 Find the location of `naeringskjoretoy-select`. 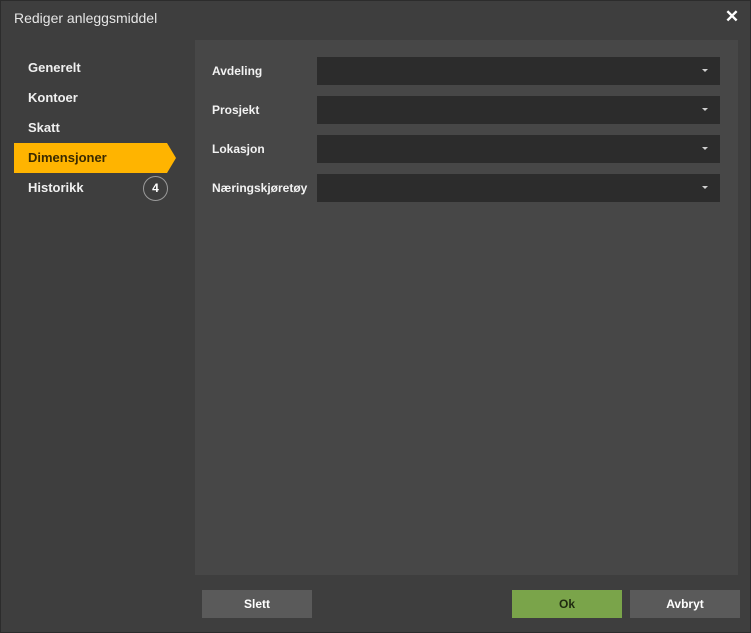

naeringskjoretoy-select is located at coordinates (518, 188).